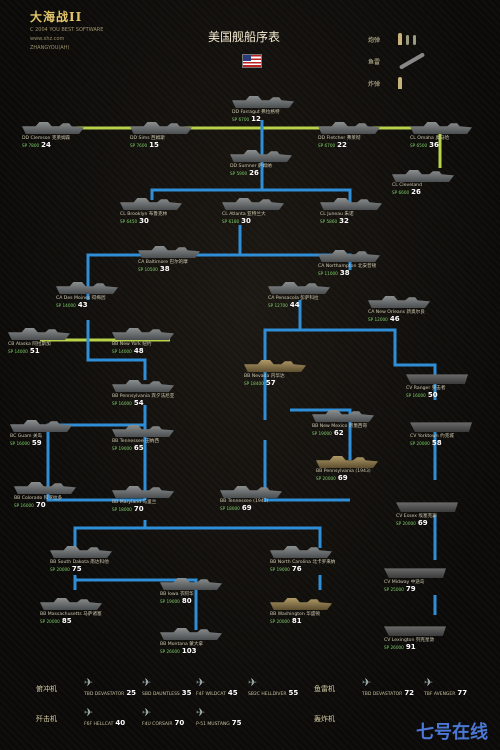 The width and height of the screenshot is (500, 750). Describe the element at coordinates (399, 319) in the screenshot. I see `ship-stat: SP 12000 46` at that location.